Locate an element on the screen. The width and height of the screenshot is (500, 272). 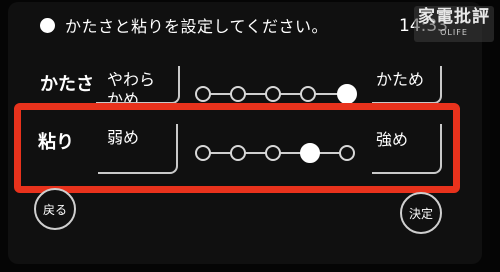
back-button-label: 戻る is located at coordinates (54, 209).